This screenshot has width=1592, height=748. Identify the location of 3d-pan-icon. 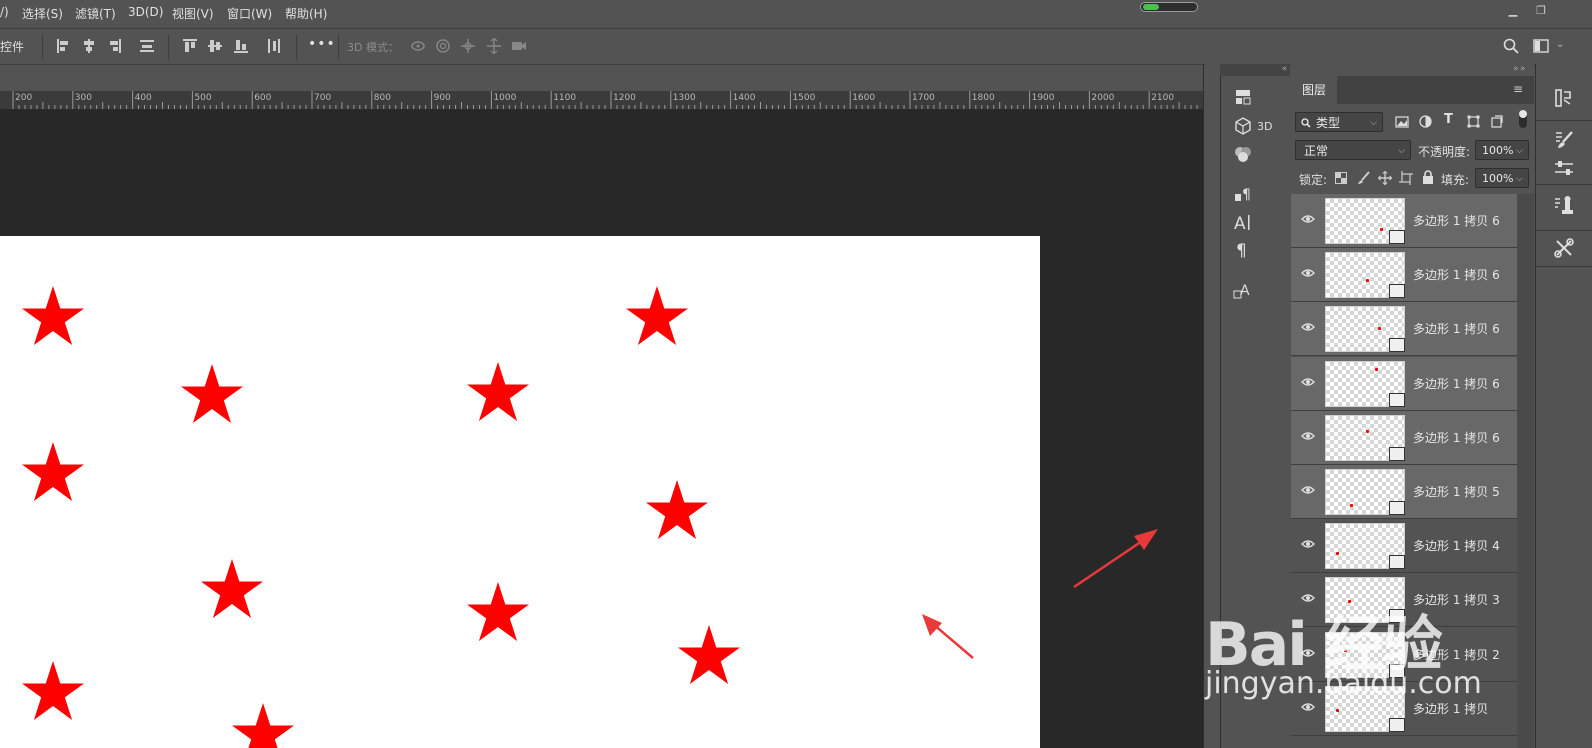
(468, 46).